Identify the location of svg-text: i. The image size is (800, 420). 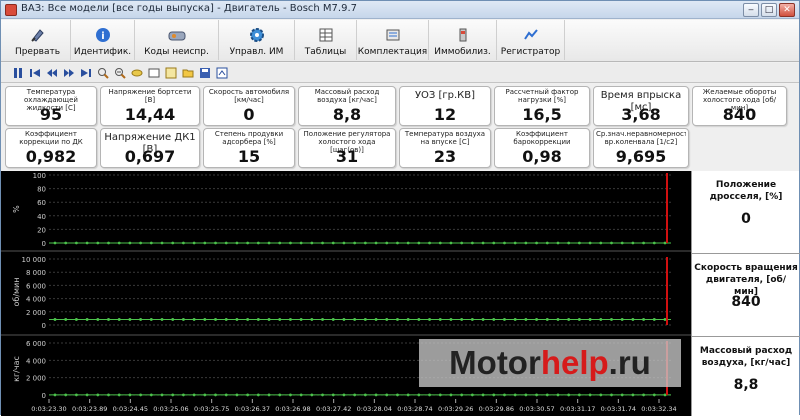
(102, 36).